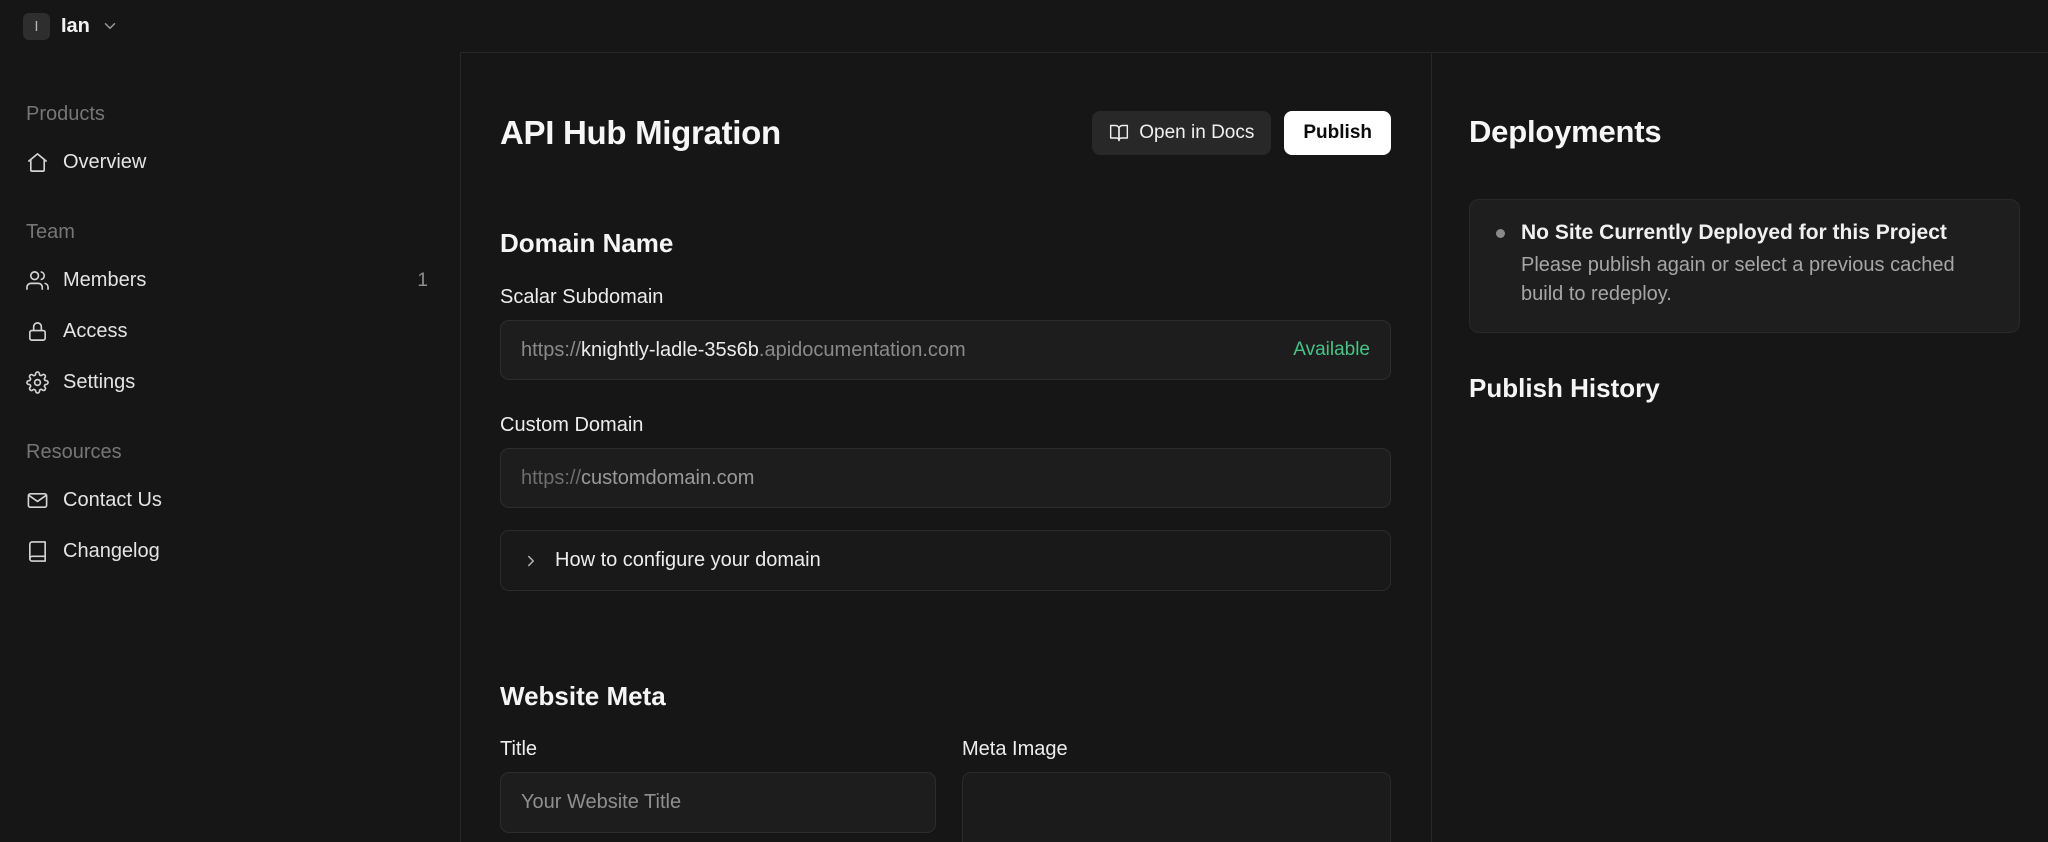 This screenshot has height=842, width=2048. Describe the element at coordinates (230, 551) in the screenshot. I see `sidebar-item-changelog: Changelog` at that location.